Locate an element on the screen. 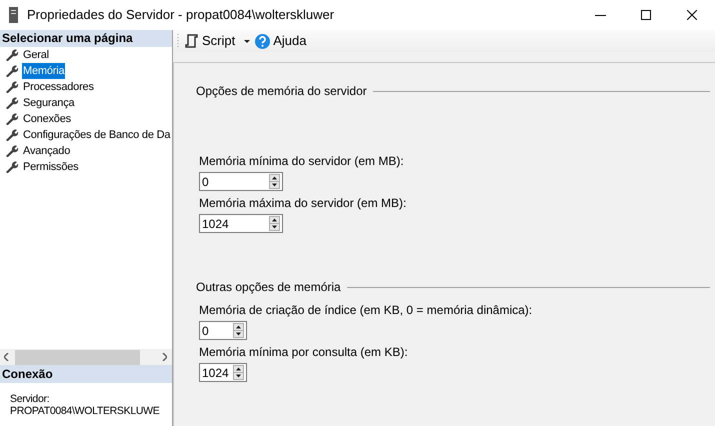 The image size is (715, 426). page-list-item: Avançado is located at coordinates (47, 151).